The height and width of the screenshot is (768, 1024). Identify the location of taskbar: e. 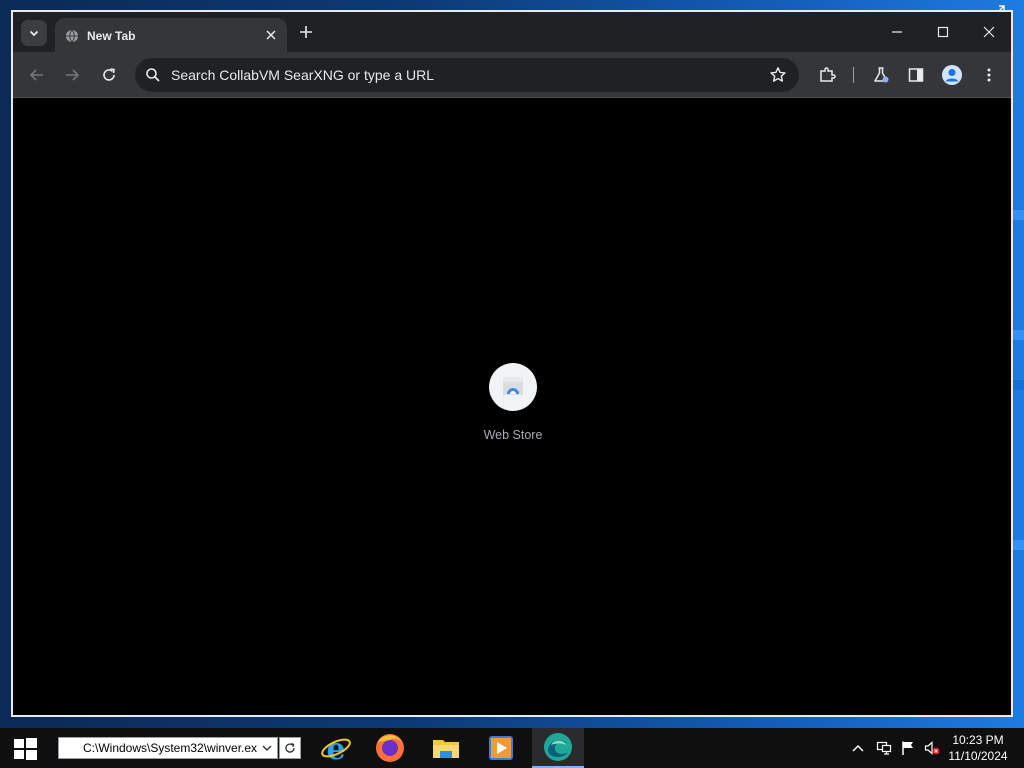
(512, 748).